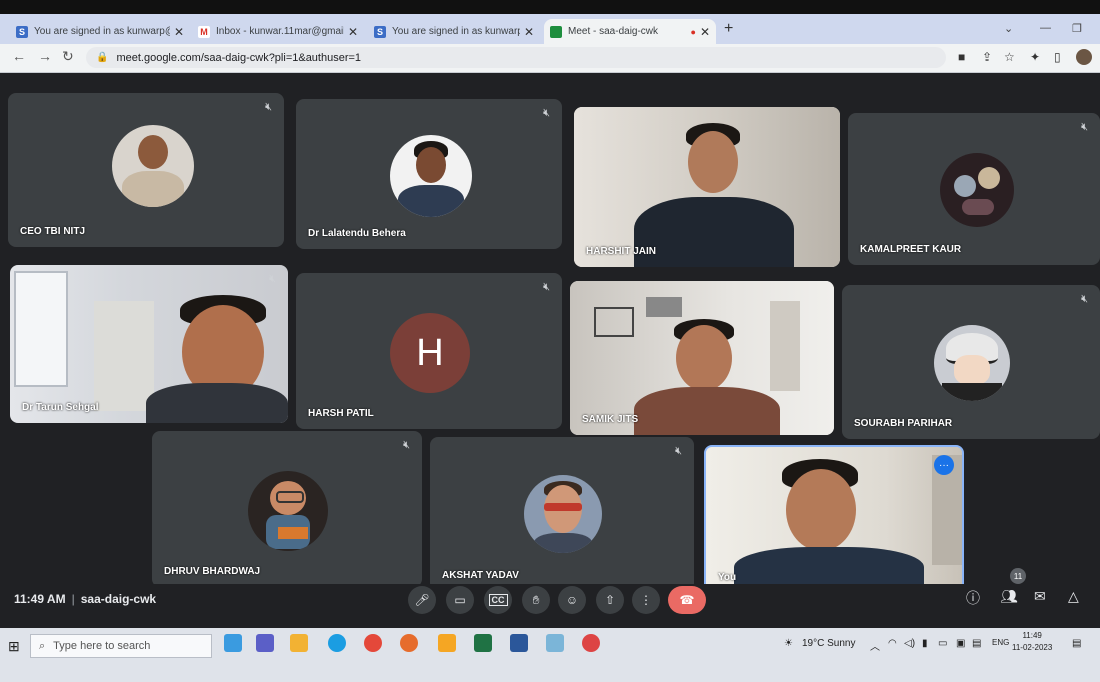 This screenshot has height=682, width=1100. Describe the element at coordinates (19, 56) in the screenshot. I see `back-icon: ←` at that location.